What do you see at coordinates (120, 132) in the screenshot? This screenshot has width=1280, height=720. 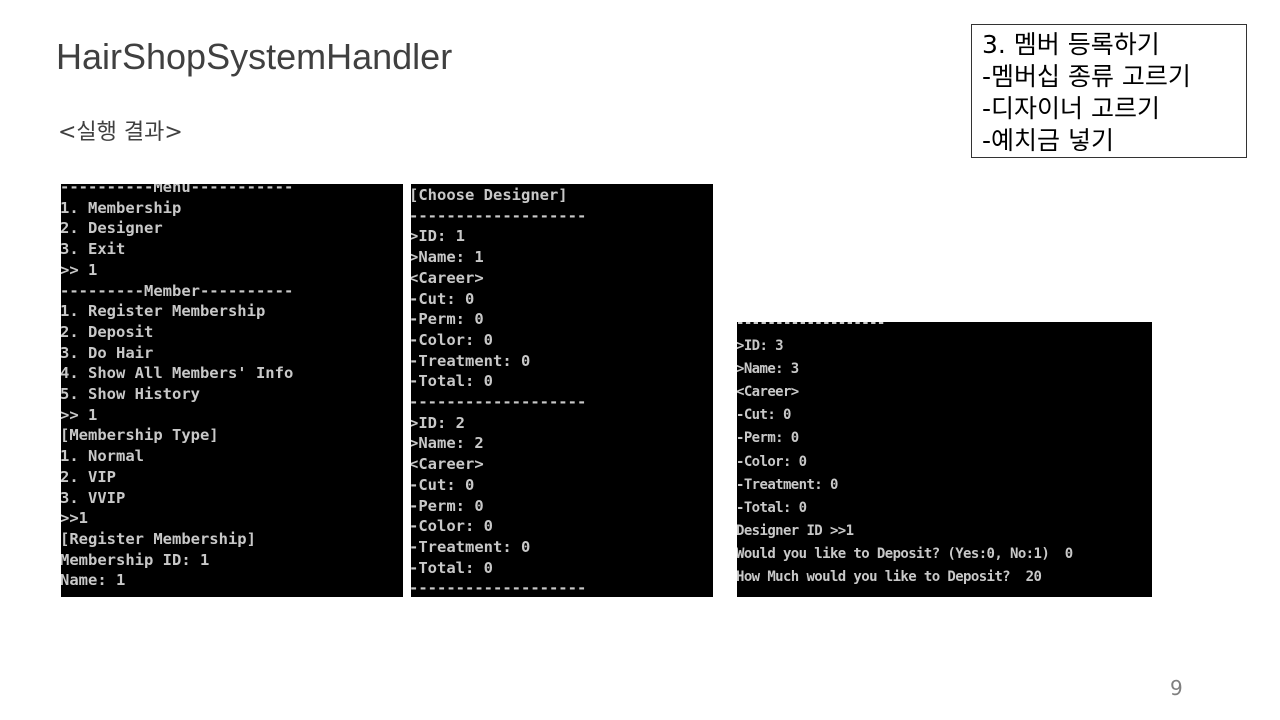 I see `slide-subtitle: <실행 결과>` at bounding box center [120, 132].